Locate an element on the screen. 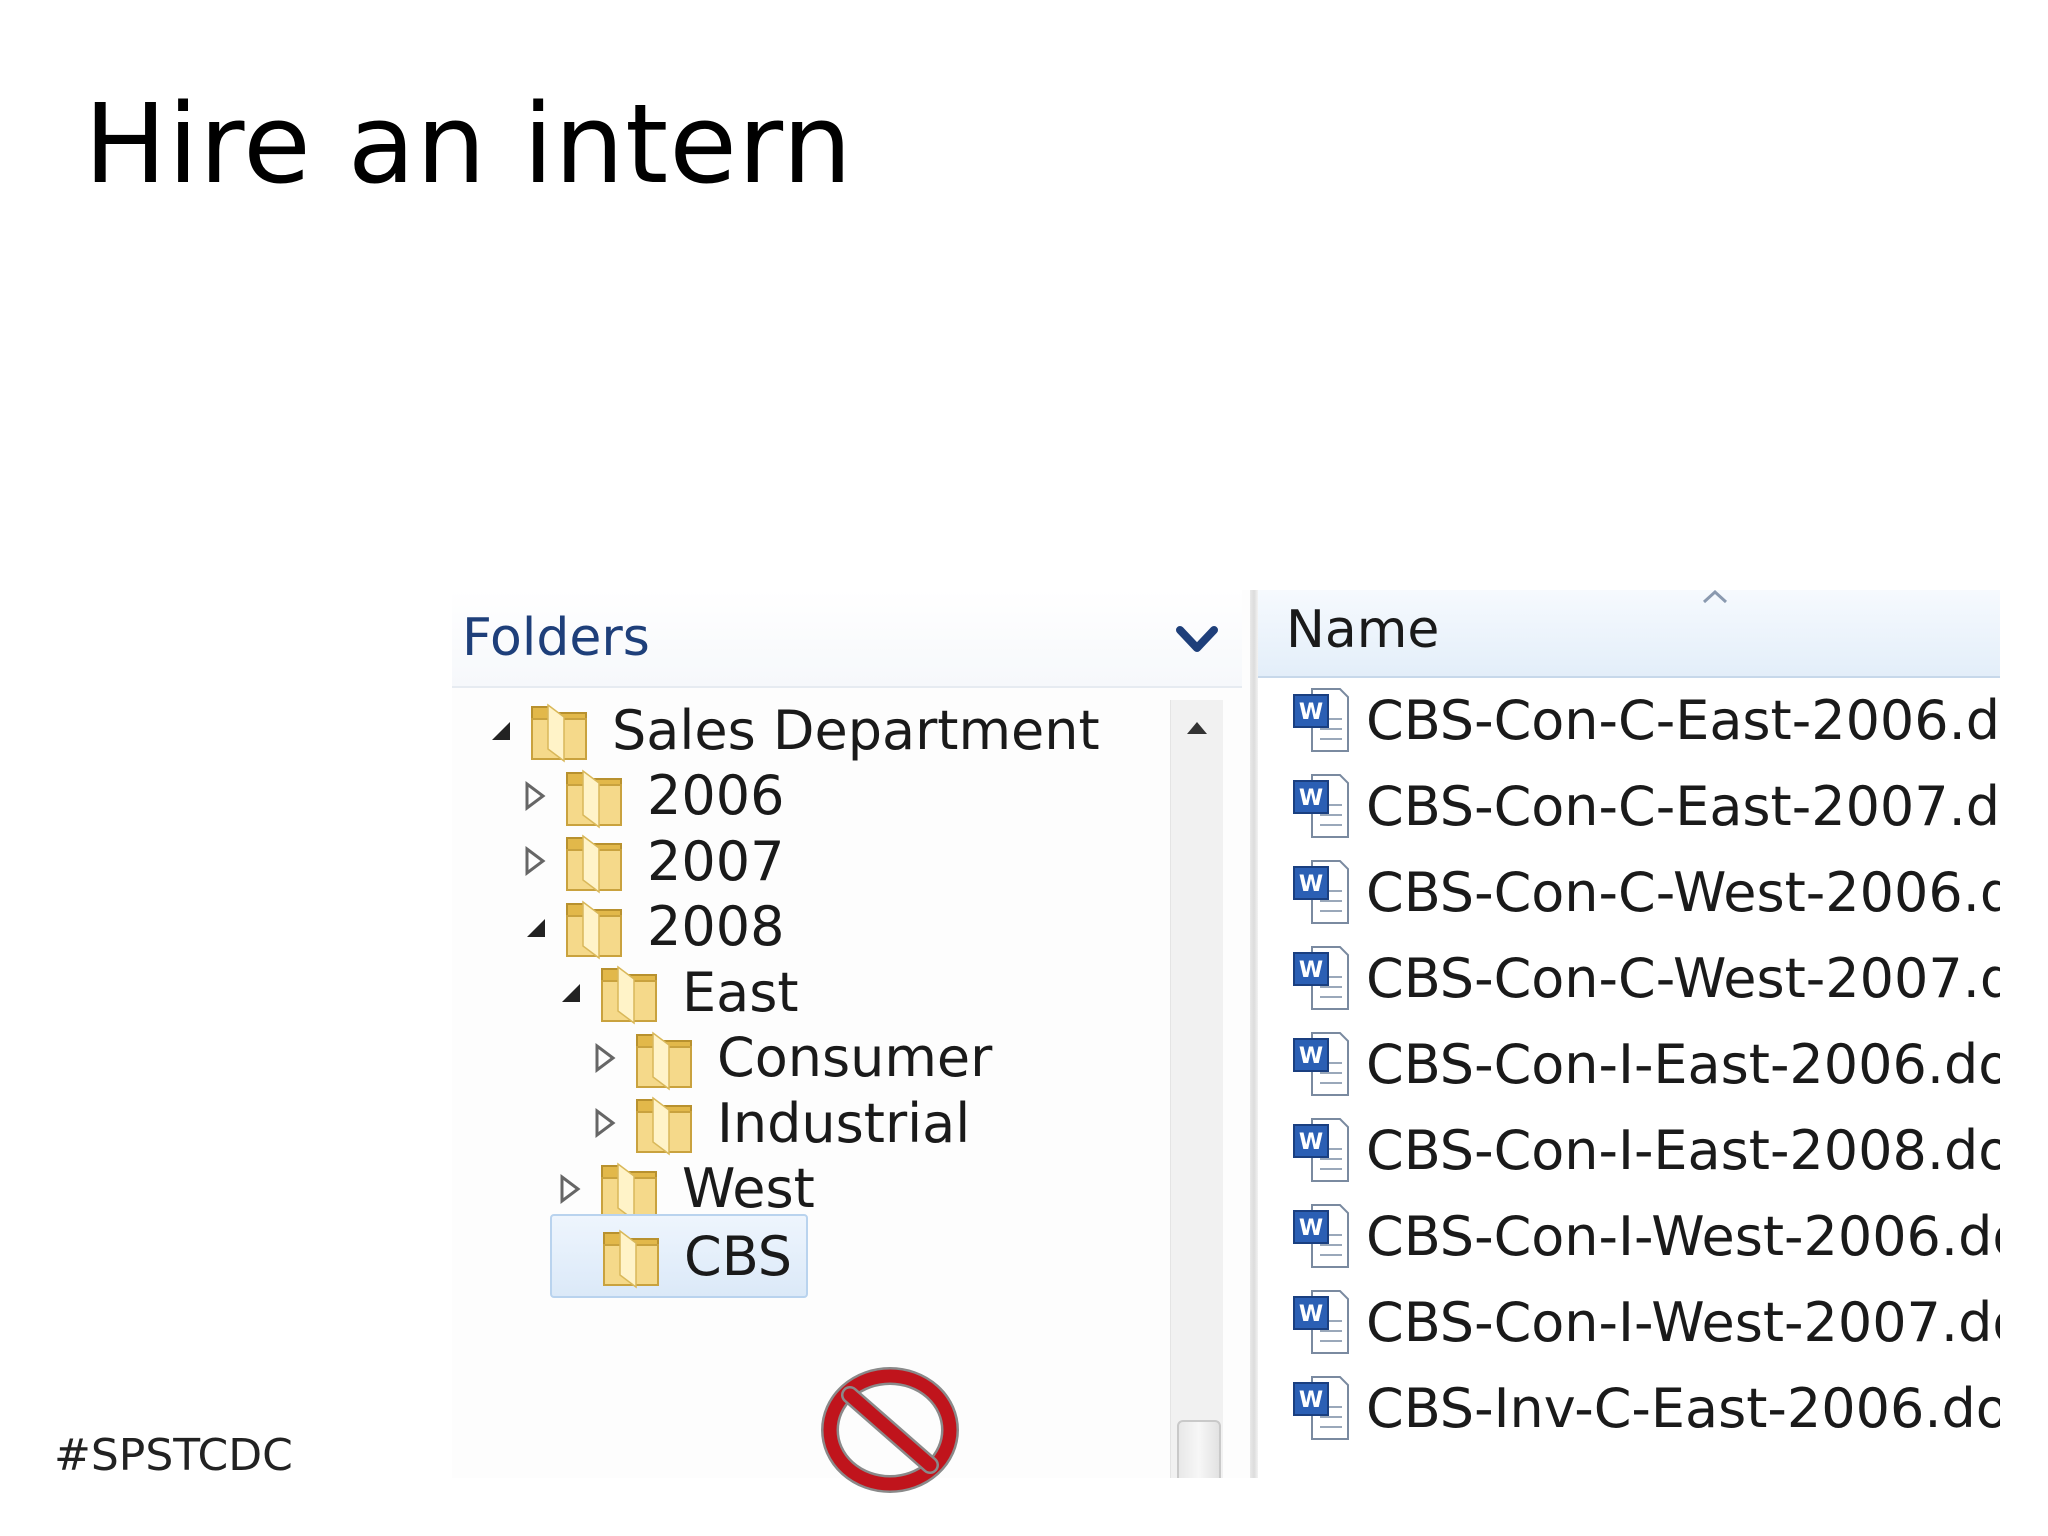 This screenshot has height=1536, width=2048. file-name: CBS-Inv-C-East-2006.doc is located at coordinates (1683, 1408).